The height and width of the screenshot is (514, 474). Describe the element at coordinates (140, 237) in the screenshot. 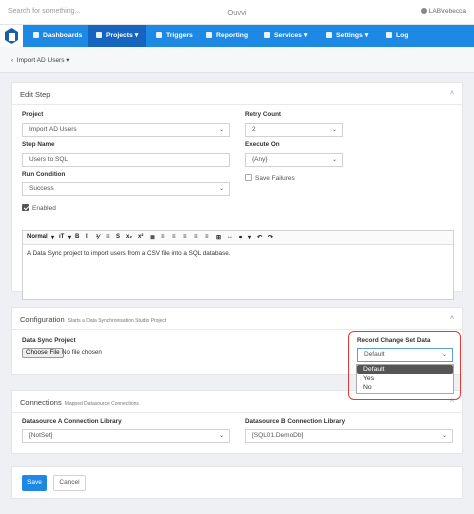

I see `superscript-icon: x²` at that location.